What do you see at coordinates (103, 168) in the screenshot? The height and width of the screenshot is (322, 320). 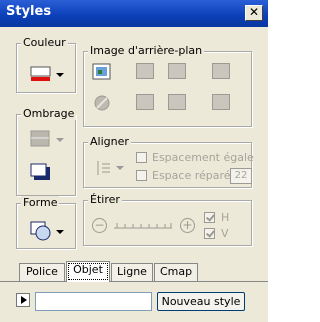 I see `align-spacing-icon` at bounding box center [103, 168].